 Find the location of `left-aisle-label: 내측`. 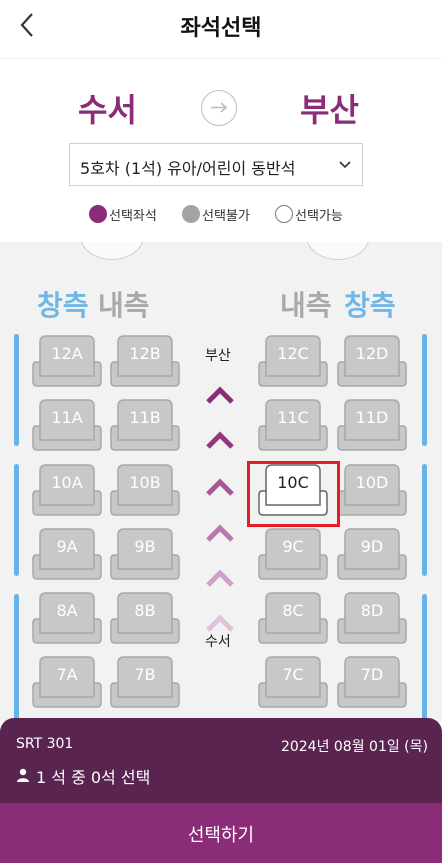

left-aisle-label: 내측 is located at coordinates (124, 305).